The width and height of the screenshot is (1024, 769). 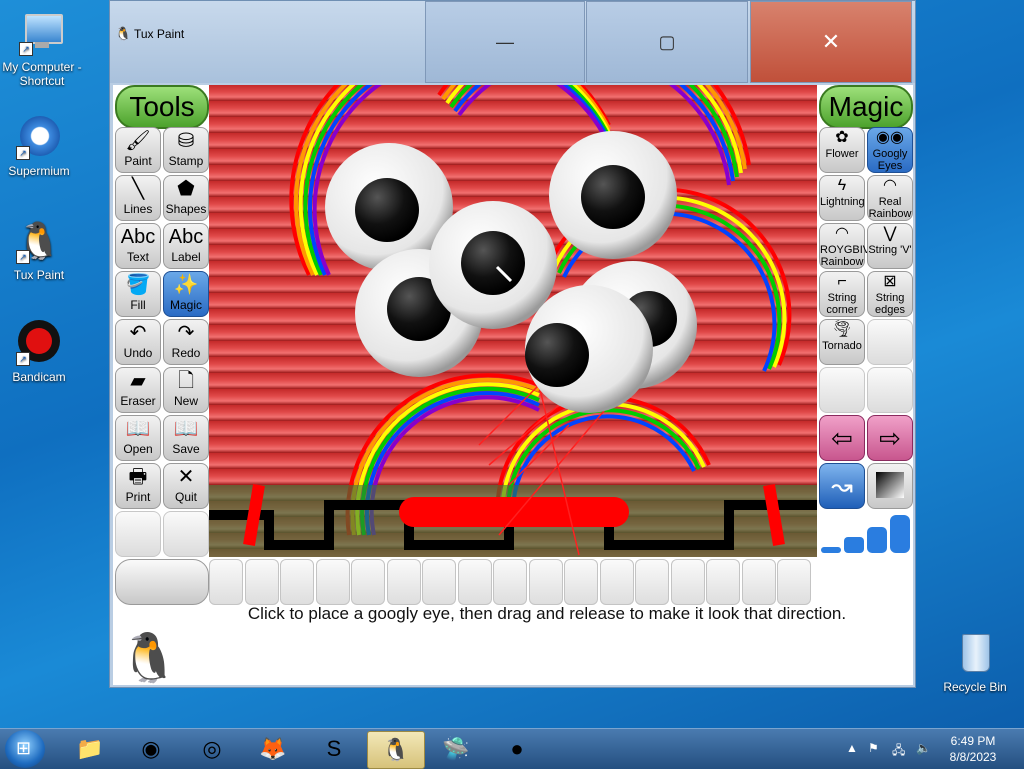 I want to click on taskbar-app-s-button: S, so click(x=334, y=749).